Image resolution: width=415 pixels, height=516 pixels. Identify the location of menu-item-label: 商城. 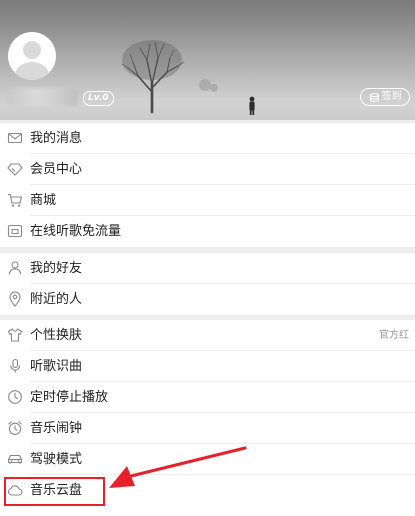
(43, 200).